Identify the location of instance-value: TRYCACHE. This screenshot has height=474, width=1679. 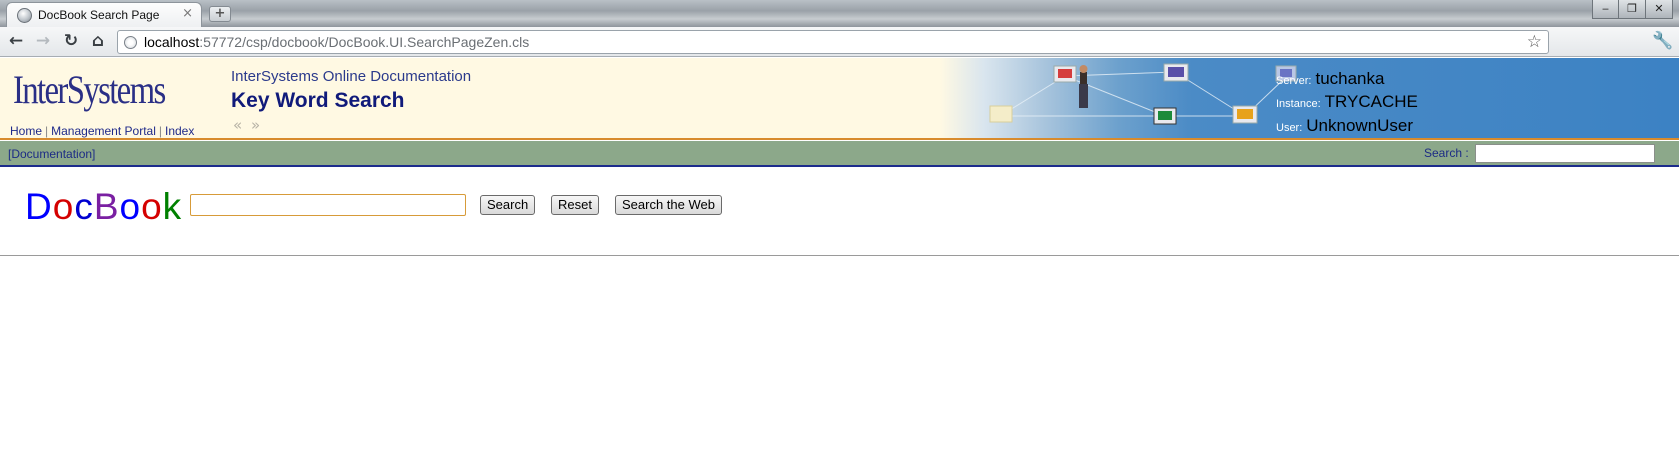
(1371, 101).